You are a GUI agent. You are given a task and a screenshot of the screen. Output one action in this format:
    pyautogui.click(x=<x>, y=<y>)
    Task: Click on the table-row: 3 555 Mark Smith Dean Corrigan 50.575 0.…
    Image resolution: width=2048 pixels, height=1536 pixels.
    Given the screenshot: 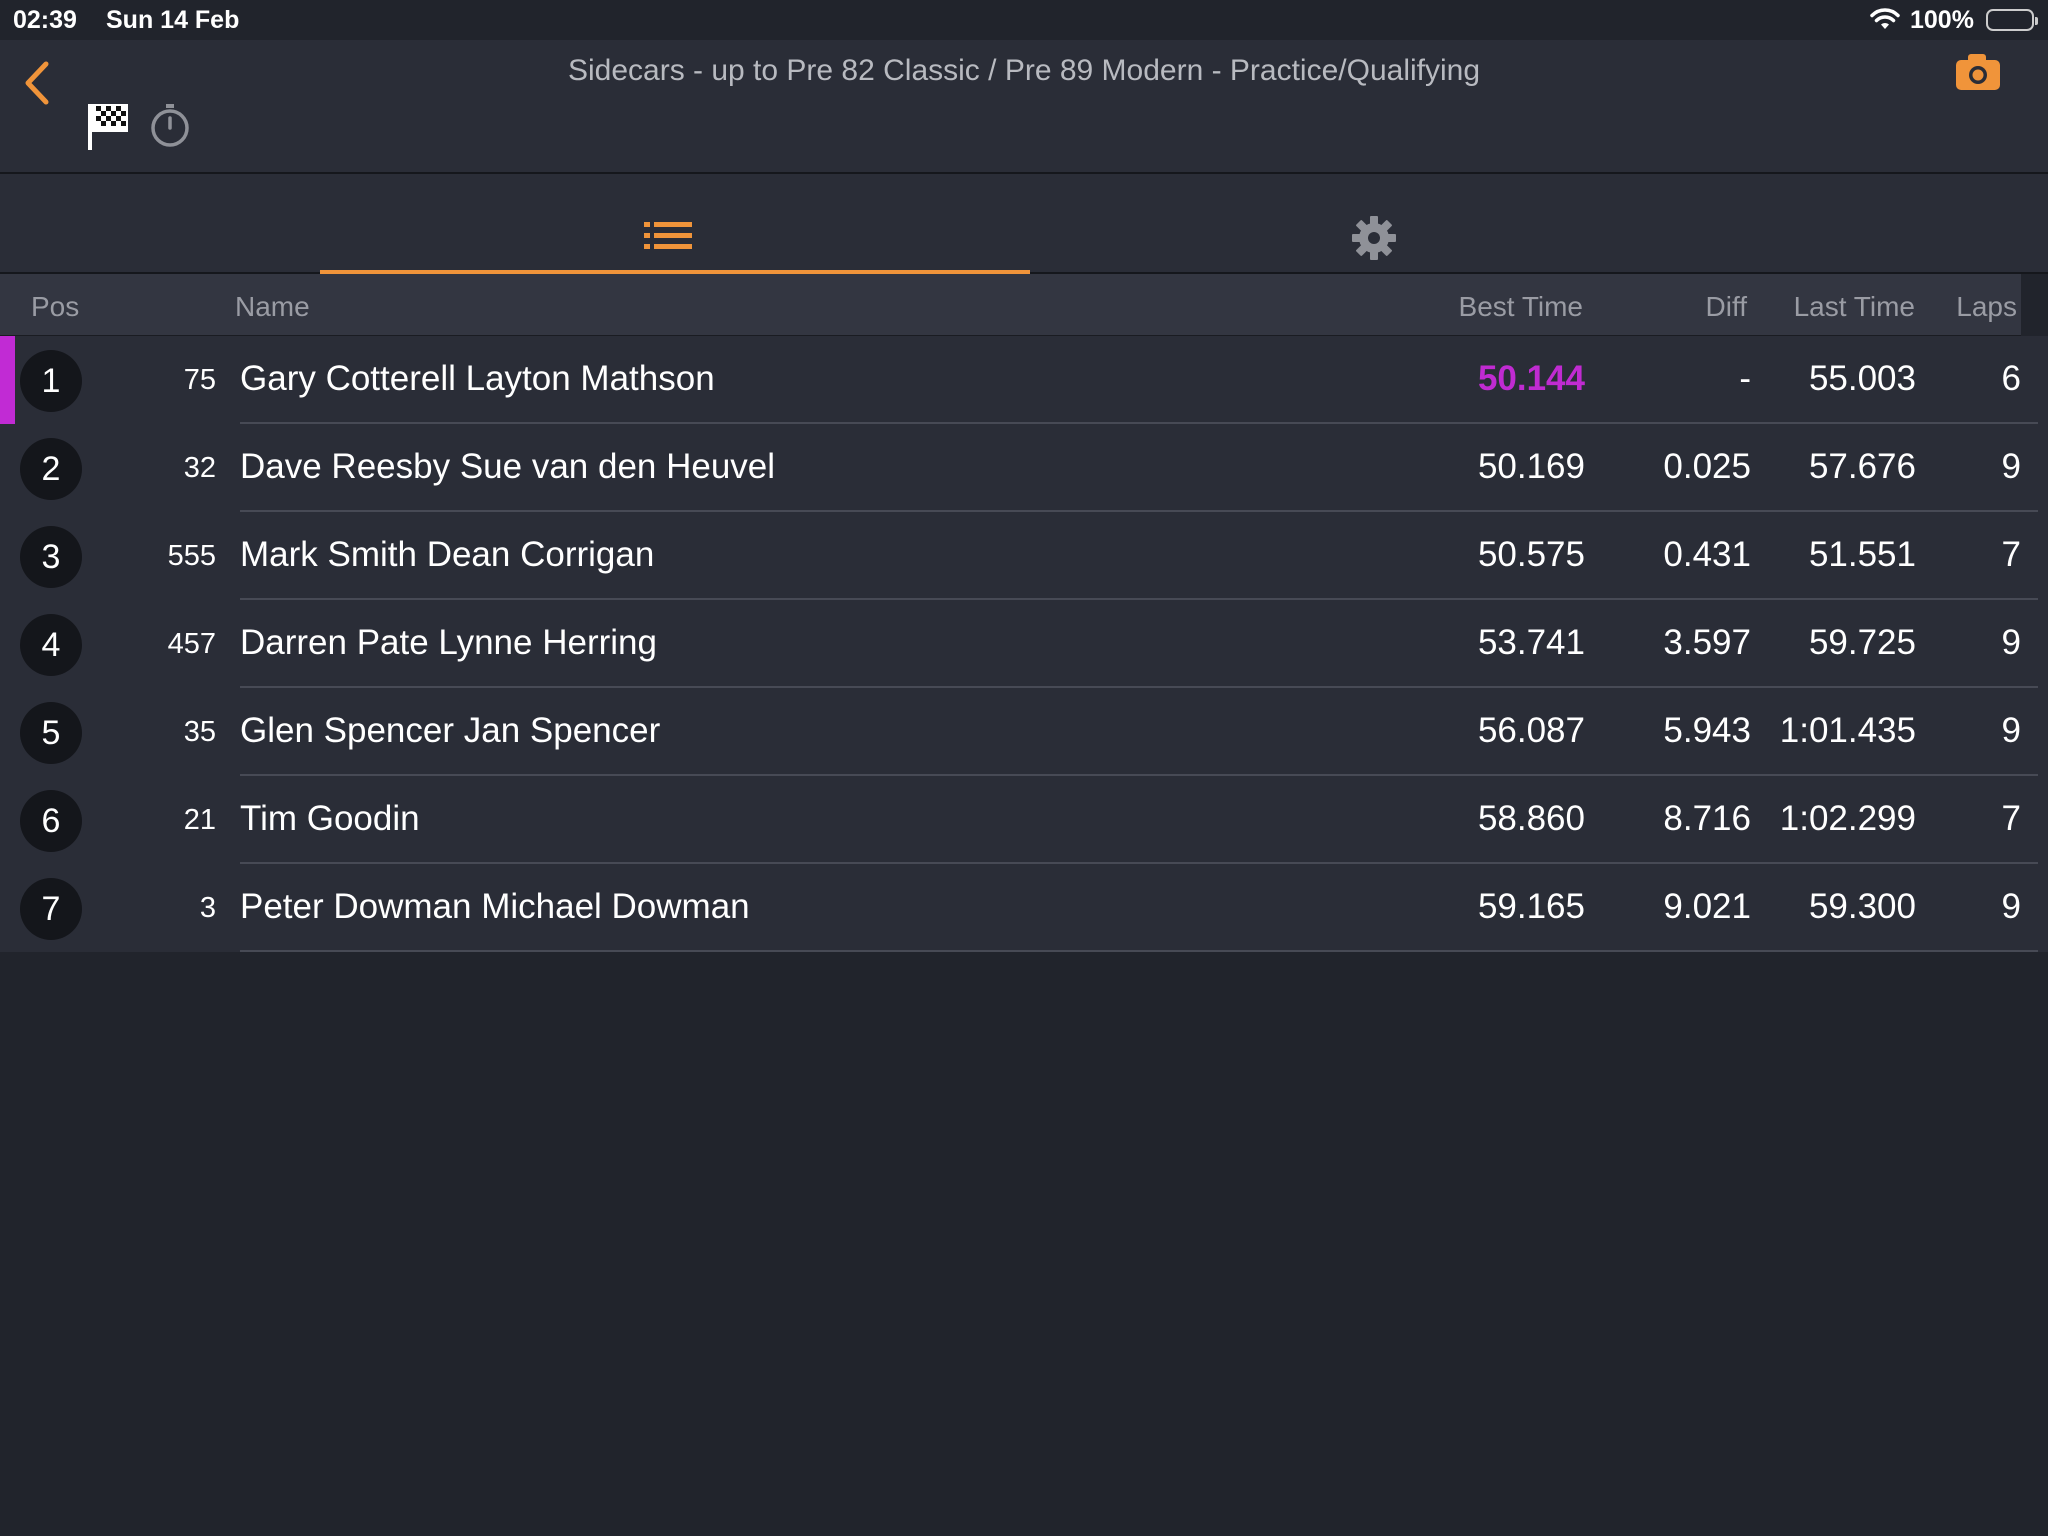 What is the action you would take?
    pyautogui.click(x=1024, y=556)
    